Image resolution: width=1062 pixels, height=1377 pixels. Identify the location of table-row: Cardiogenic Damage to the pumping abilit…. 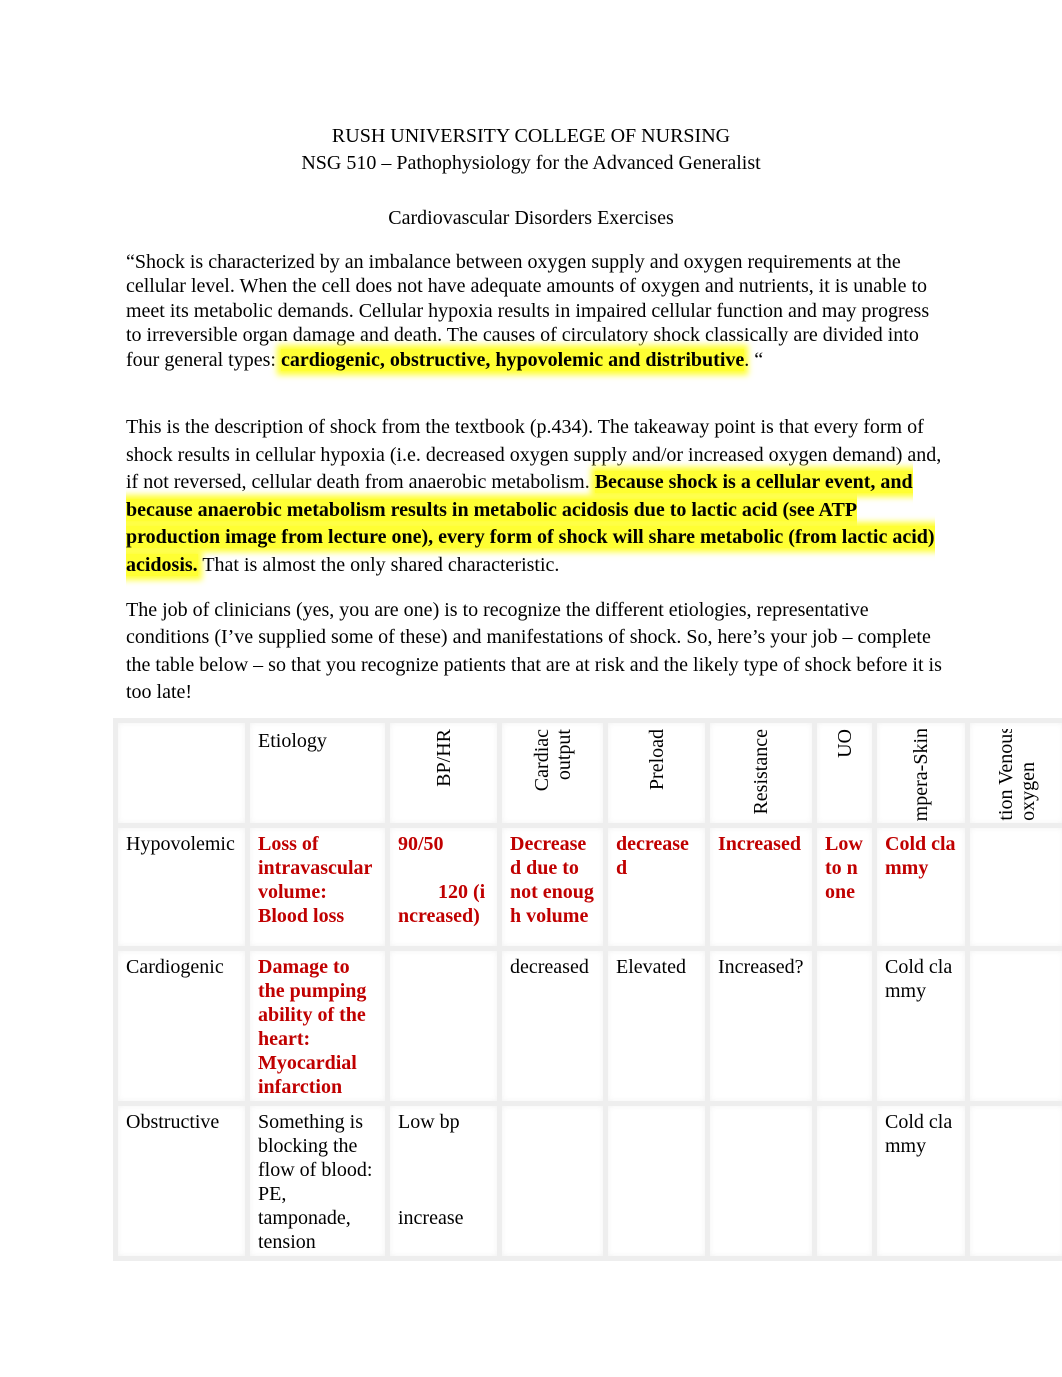
(587, 1026).